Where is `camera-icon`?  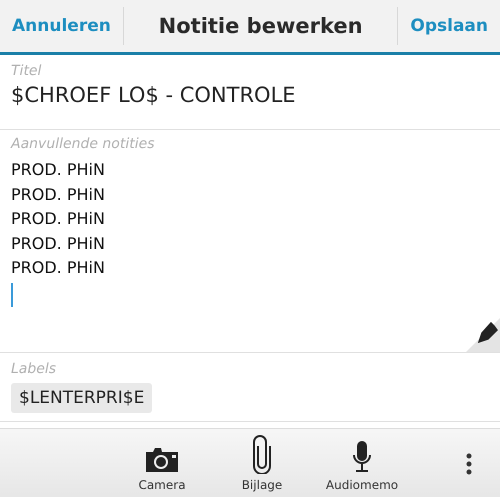 camera-icon is located at coordinates (162, 460).